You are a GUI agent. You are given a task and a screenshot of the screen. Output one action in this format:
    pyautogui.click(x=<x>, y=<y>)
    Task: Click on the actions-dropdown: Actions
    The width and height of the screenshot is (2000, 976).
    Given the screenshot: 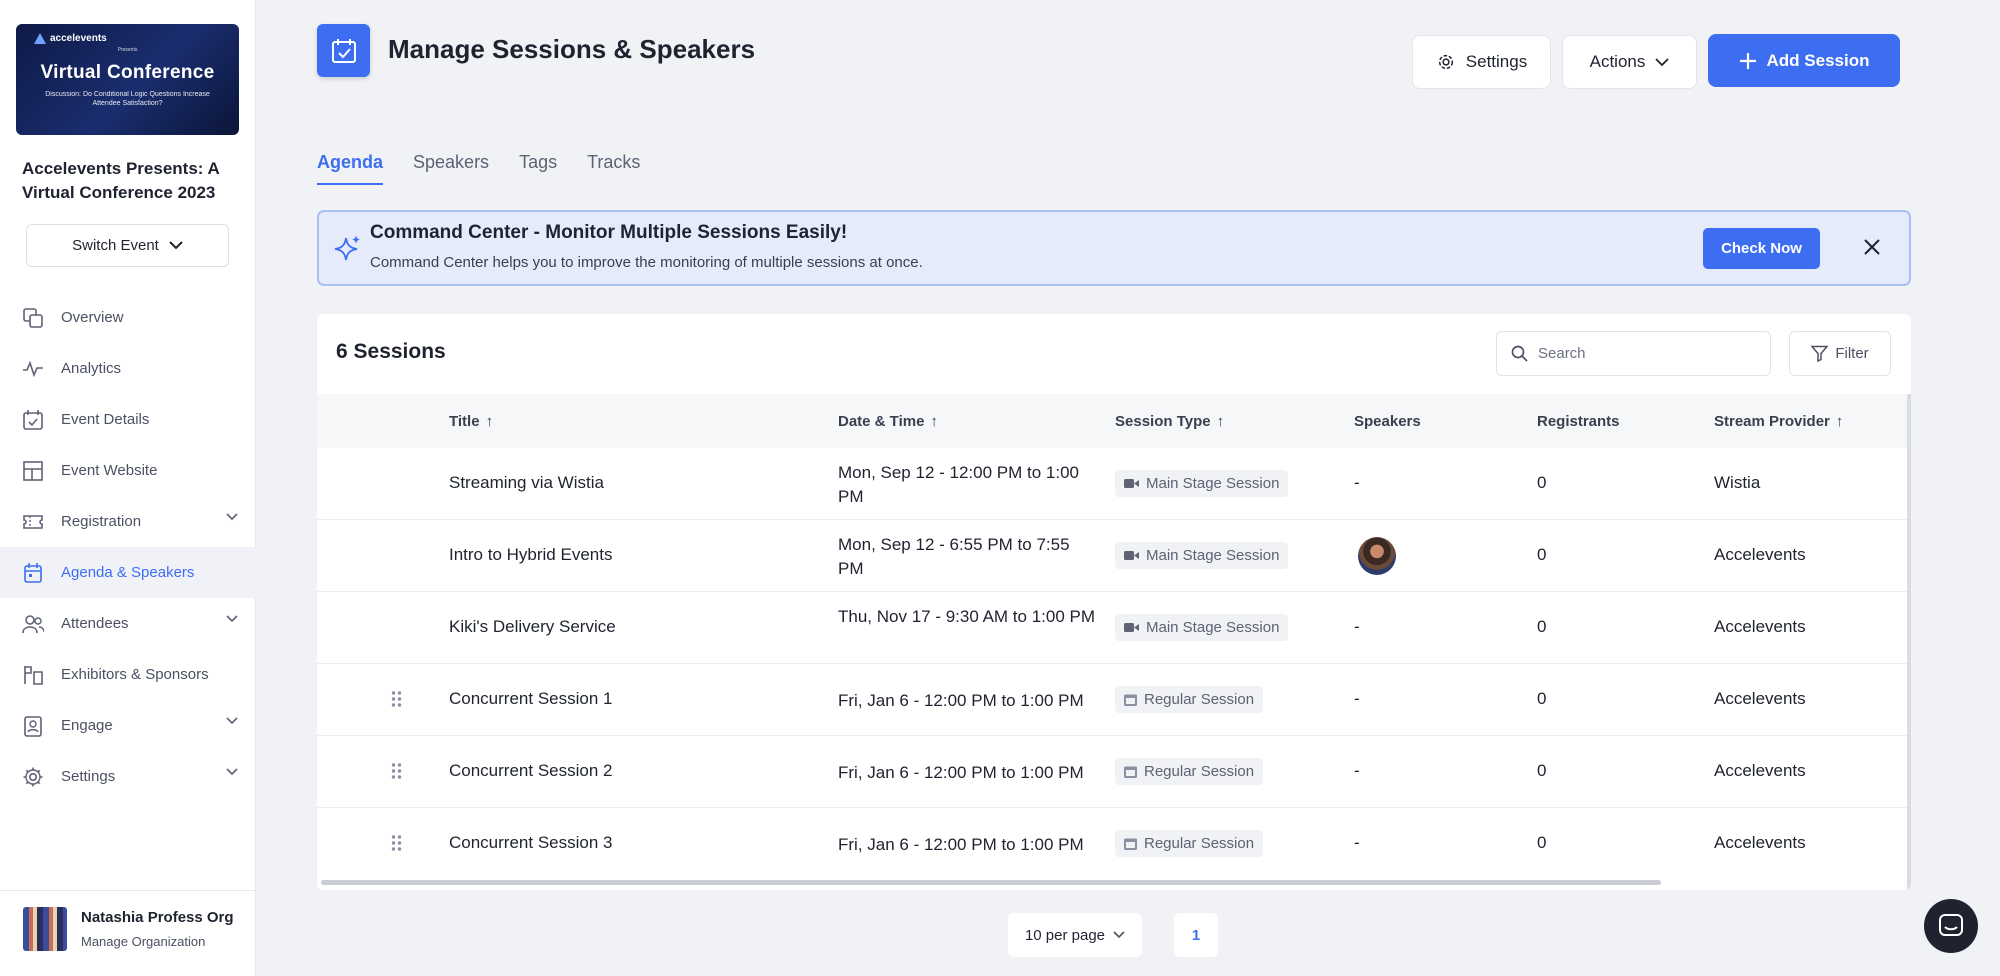 What is the action you would take?
    pyautogui.click(x=1629, y=62)
    